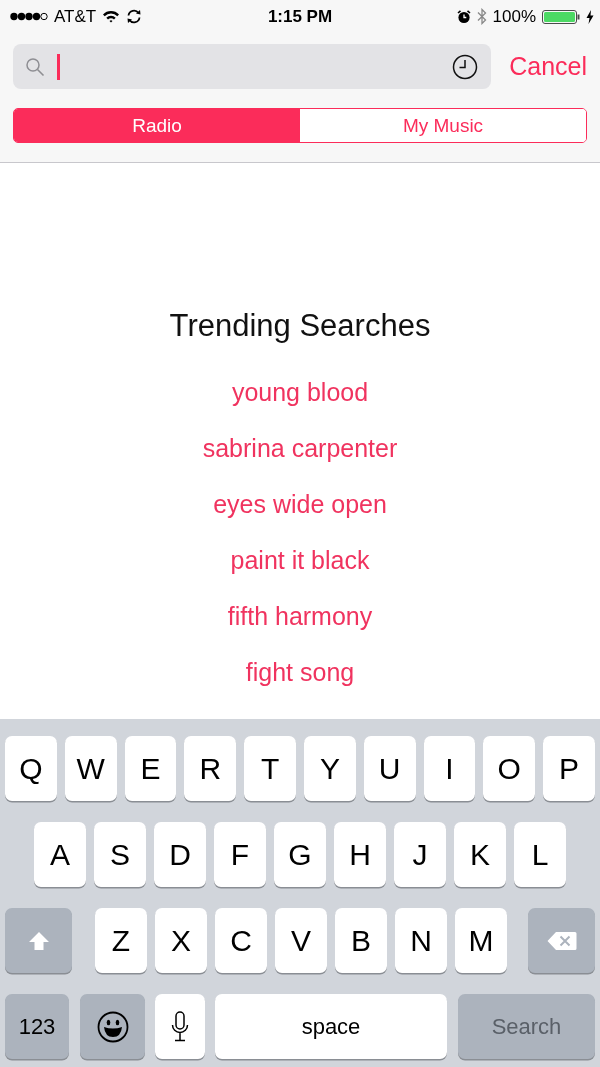 The image size is (600, 1067). I want to click on emoji-key, so click(112, 1026).